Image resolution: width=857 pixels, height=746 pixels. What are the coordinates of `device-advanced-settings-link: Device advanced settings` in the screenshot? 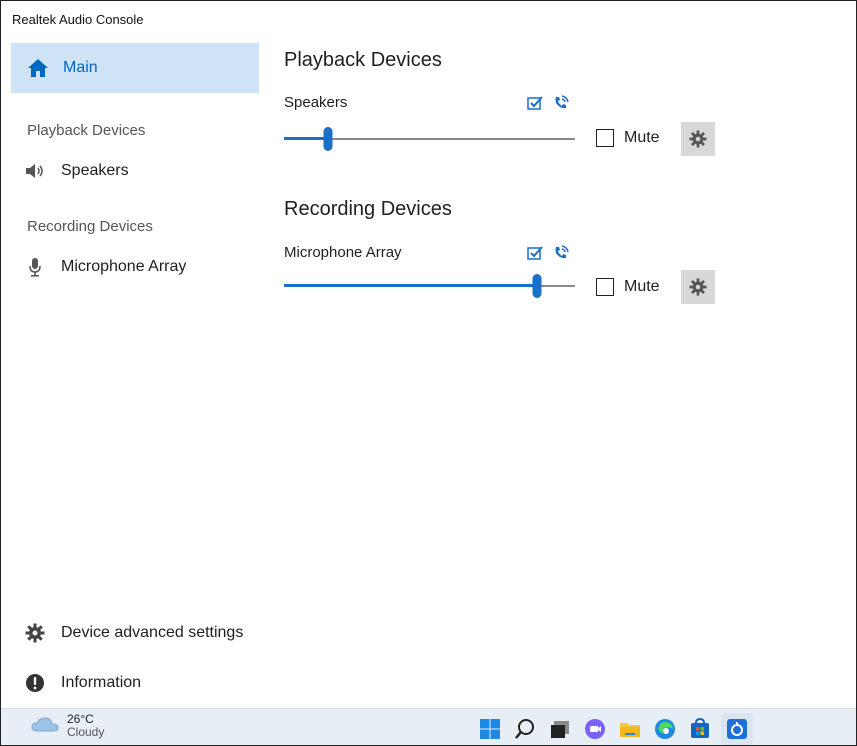 It's located at (135, 633).